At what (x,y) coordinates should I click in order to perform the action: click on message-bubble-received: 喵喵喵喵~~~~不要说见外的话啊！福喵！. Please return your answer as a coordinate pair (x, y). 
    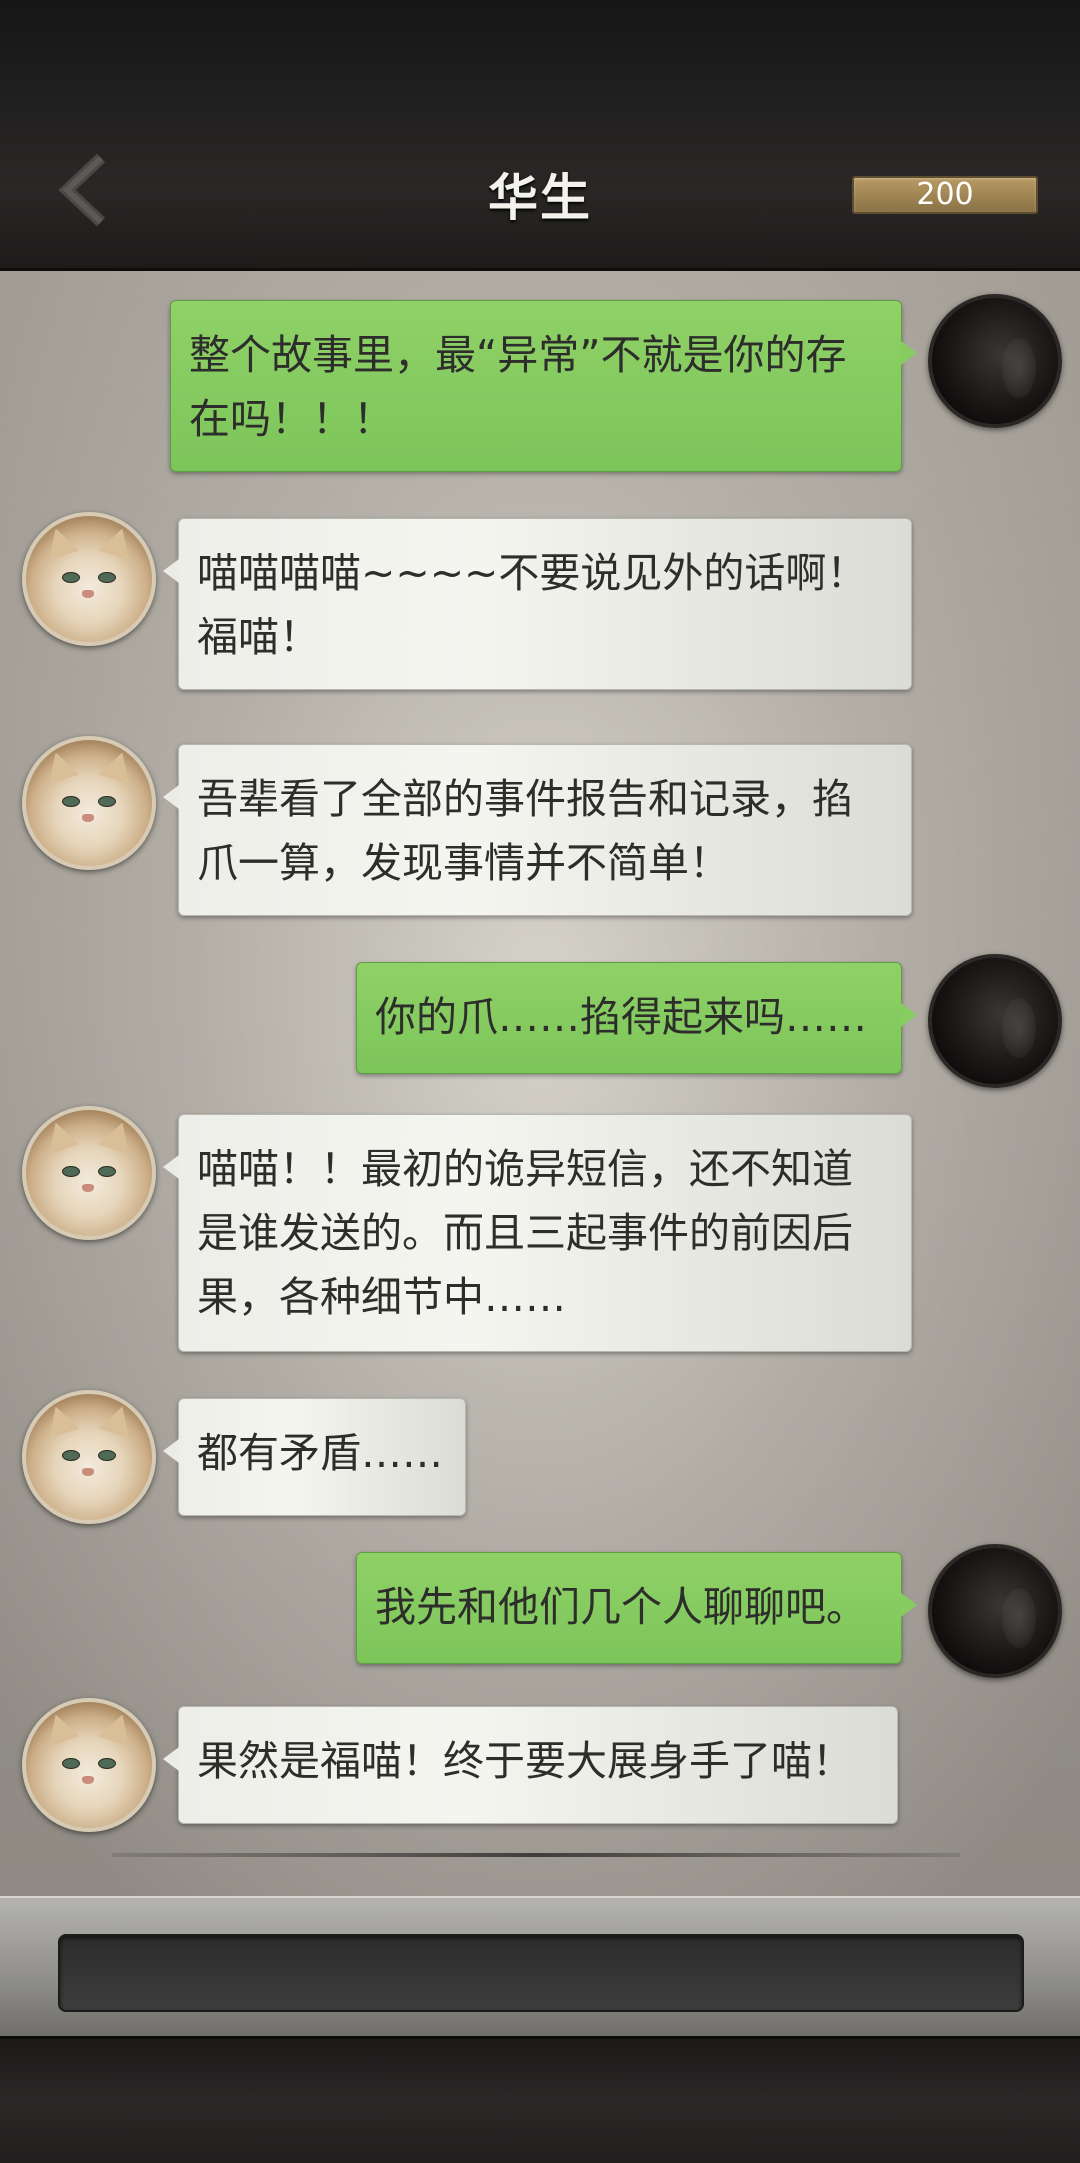
    Looking at the image, I should click on (537, 604).